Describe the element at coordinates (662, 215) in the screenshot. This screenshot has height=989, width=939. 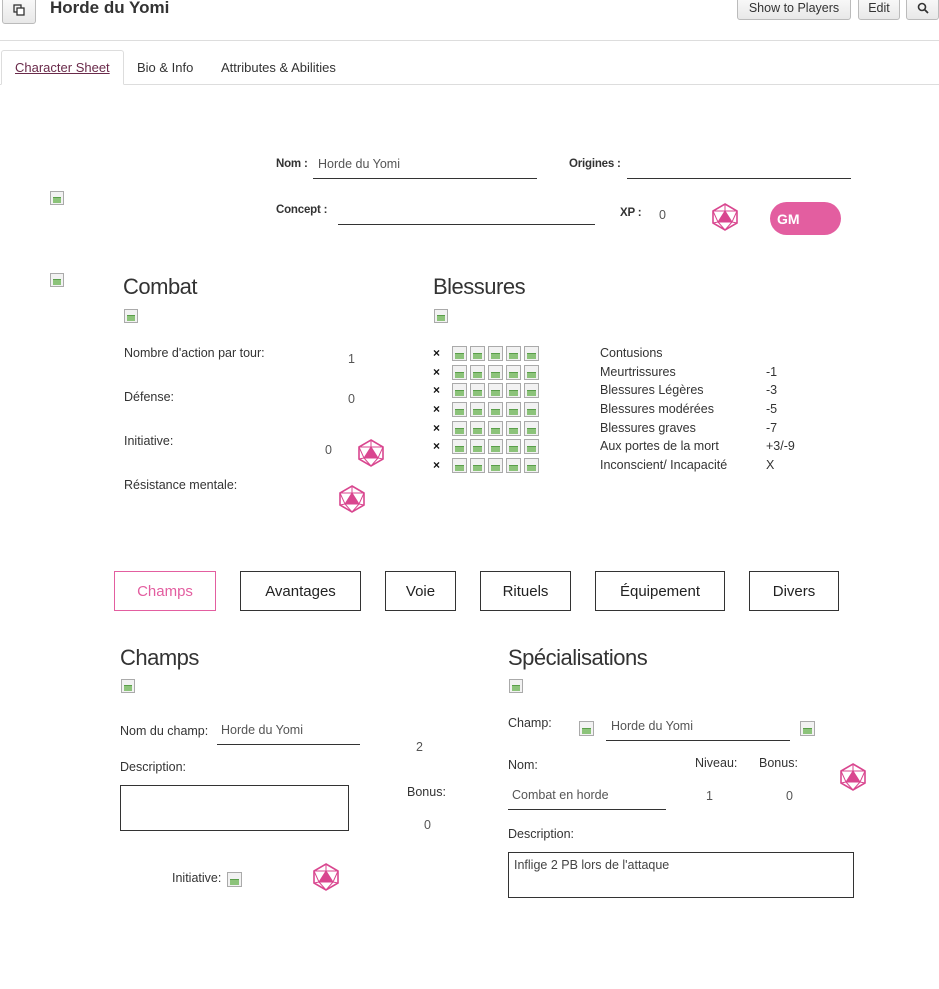
I see `xp-value: 0` at that location.